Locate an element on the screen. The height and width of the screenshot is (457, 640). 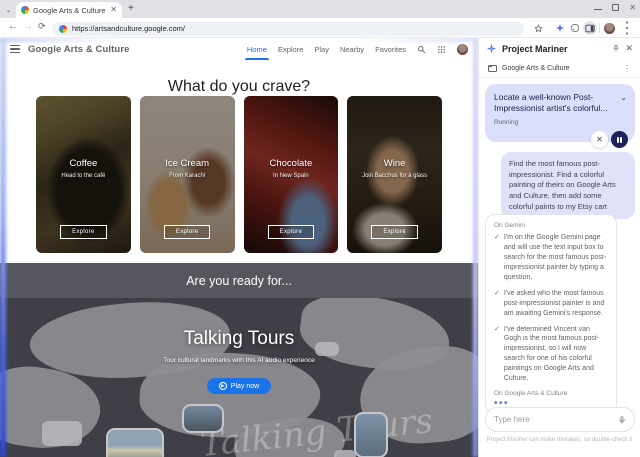
tab-close-icon: ✕ is located at coordinates (113, 10).